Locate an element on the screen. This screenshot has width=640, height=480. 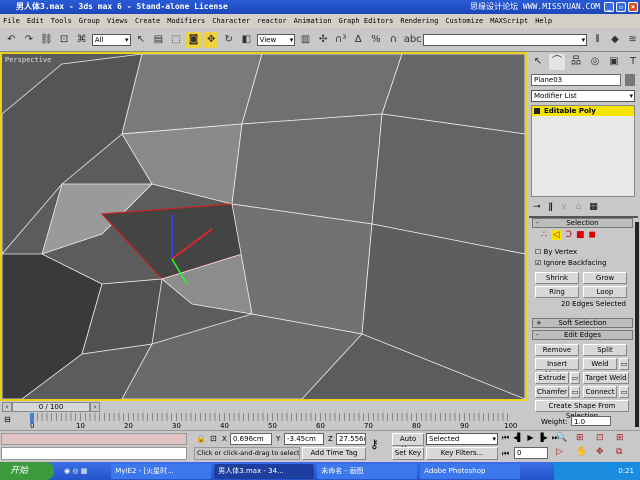
key-mode-dropdown: Selected is located at coordinates (462, 439).